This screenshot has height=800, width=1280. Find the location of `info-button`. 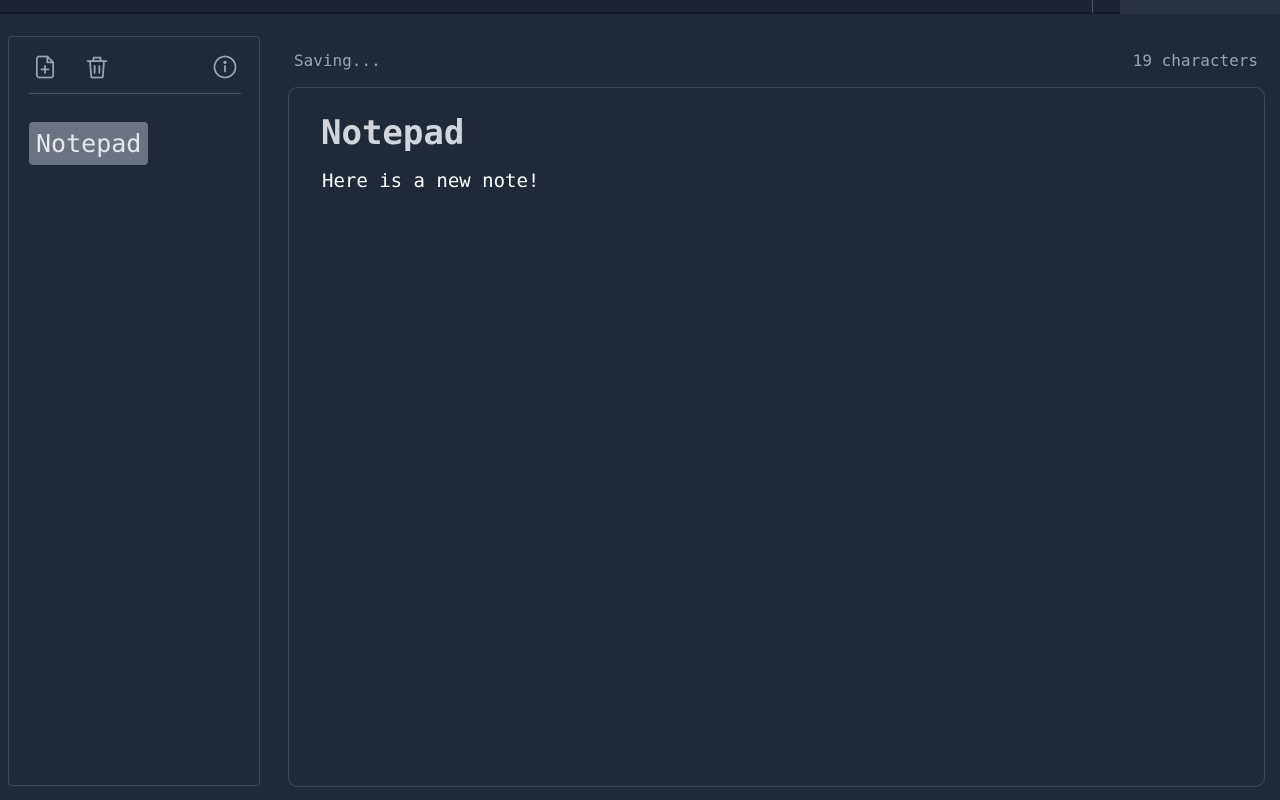

info-button is located at coordinates (225, 67).